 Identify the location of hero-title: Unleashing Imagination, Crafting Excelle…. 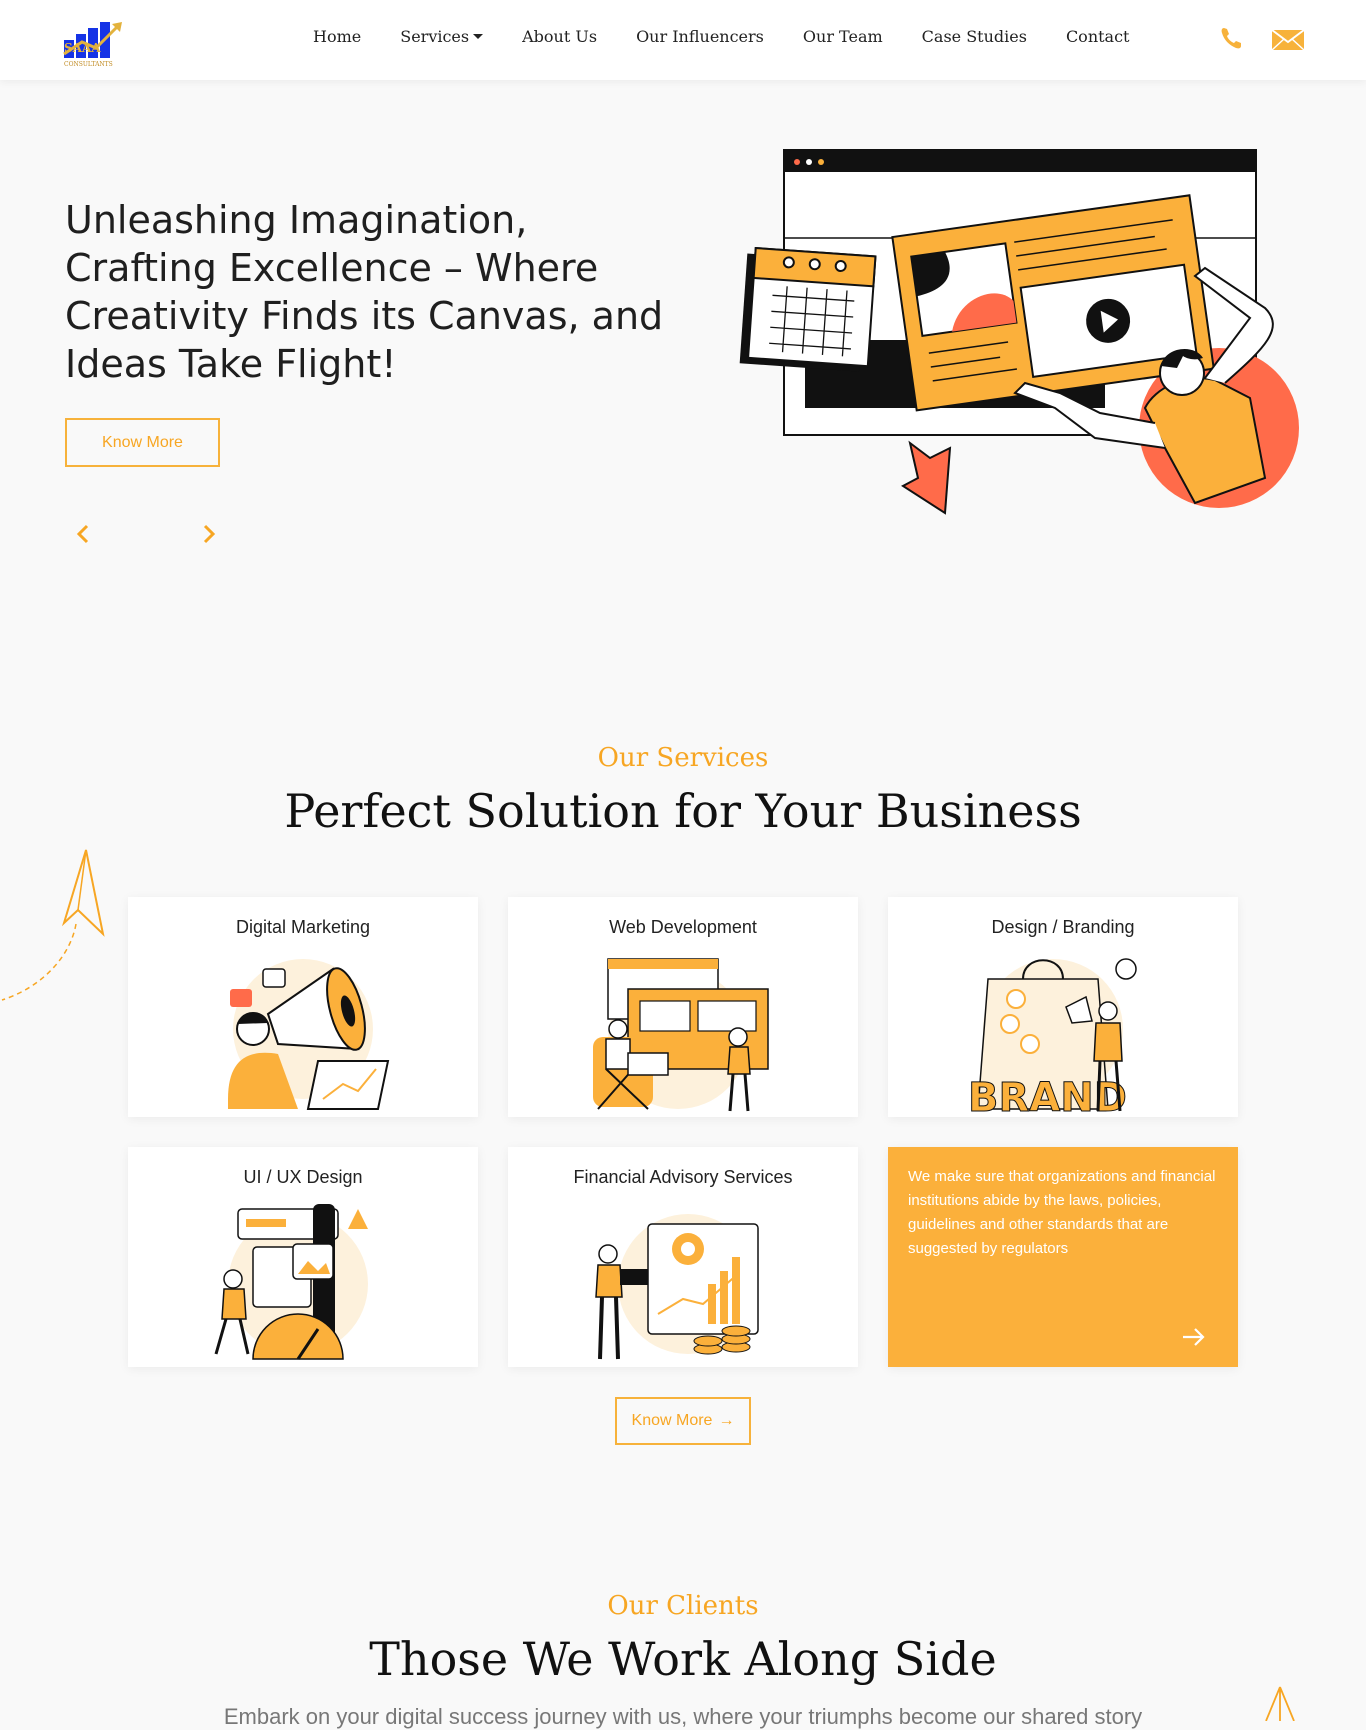
(364, 292).